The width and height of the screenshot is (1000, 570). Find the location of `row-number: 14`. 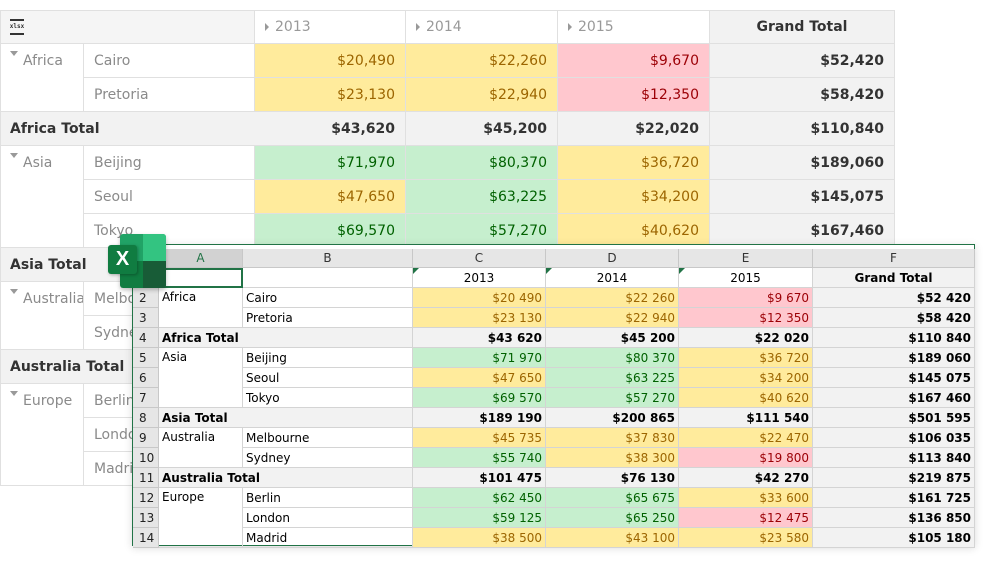

row-number: 14 is located at coordinates (146, 538).